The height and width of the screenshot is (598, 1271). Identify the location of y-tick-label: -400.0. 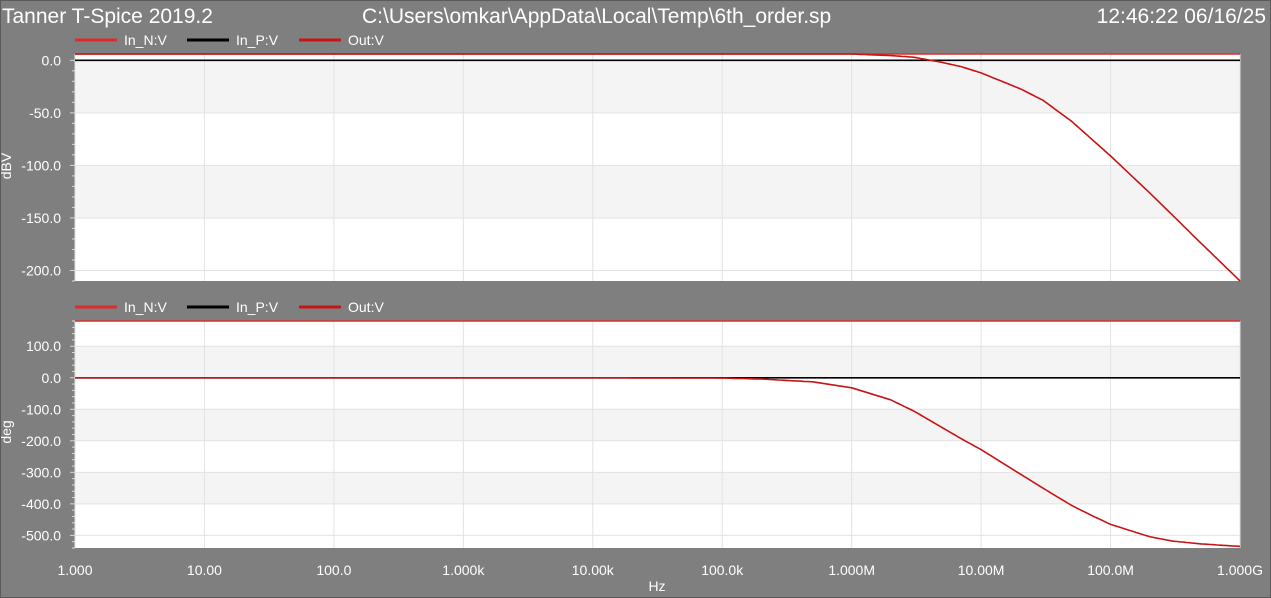
(41, 504).